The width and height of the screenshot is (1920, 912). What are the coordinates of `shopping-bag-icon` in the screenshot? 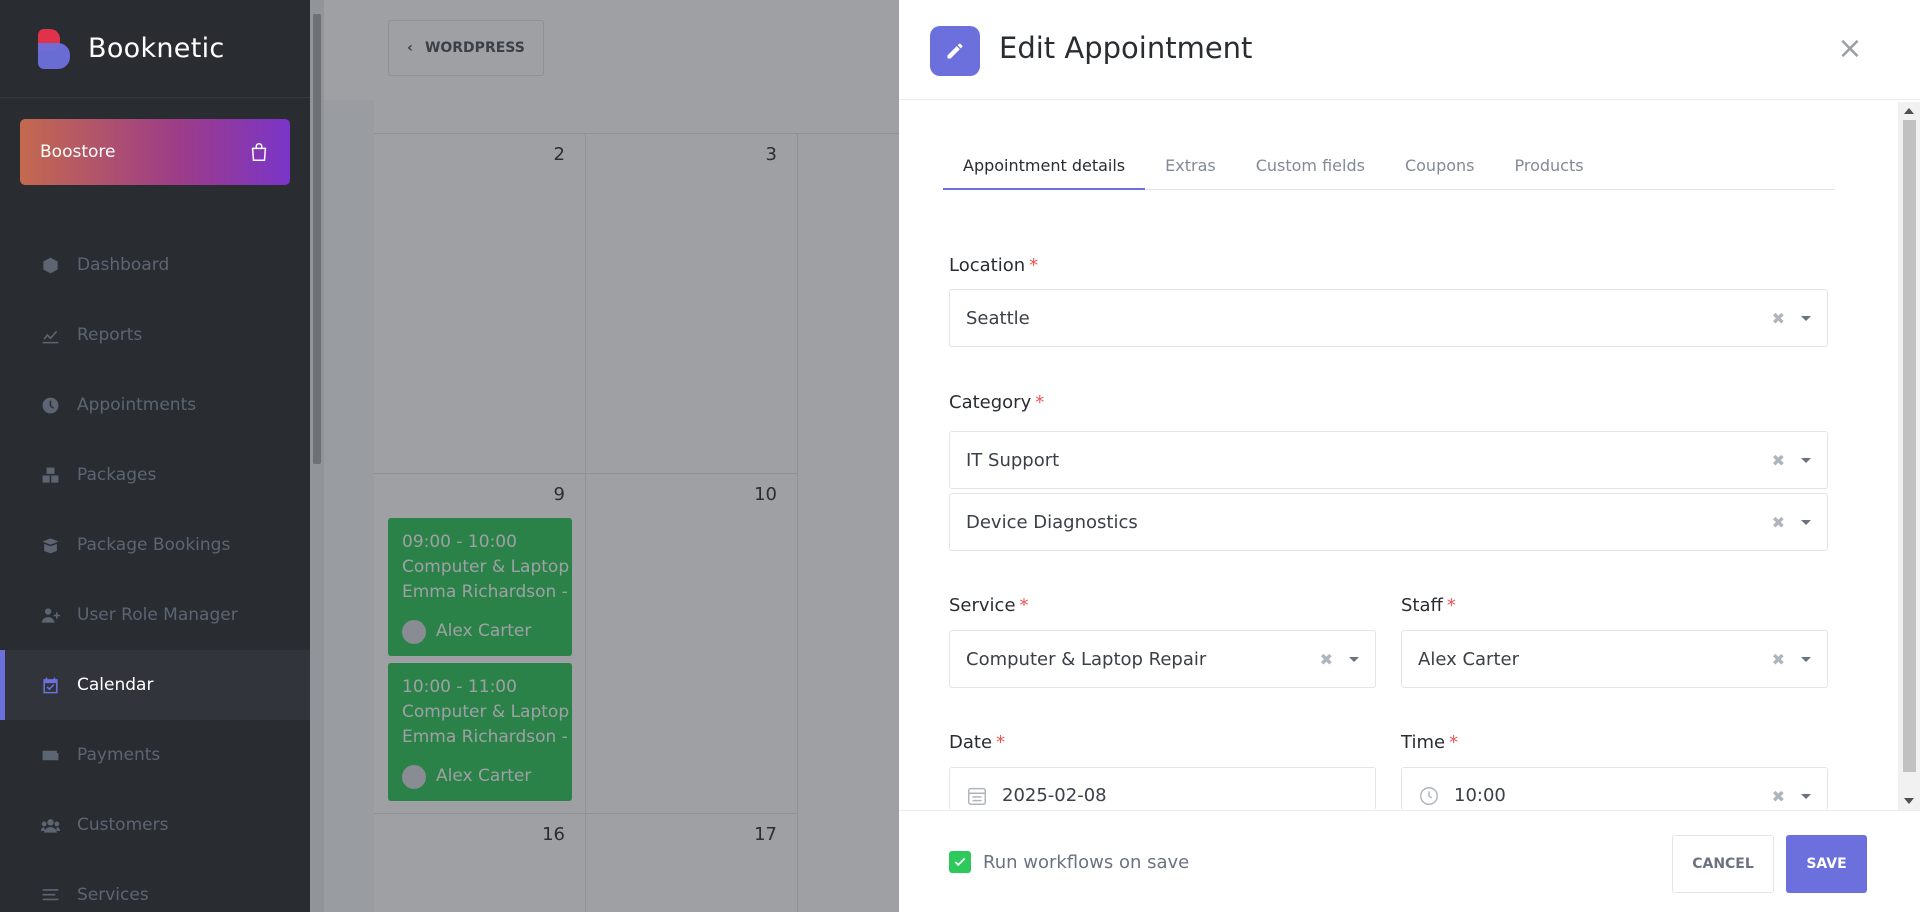 It's located at (259, 152).